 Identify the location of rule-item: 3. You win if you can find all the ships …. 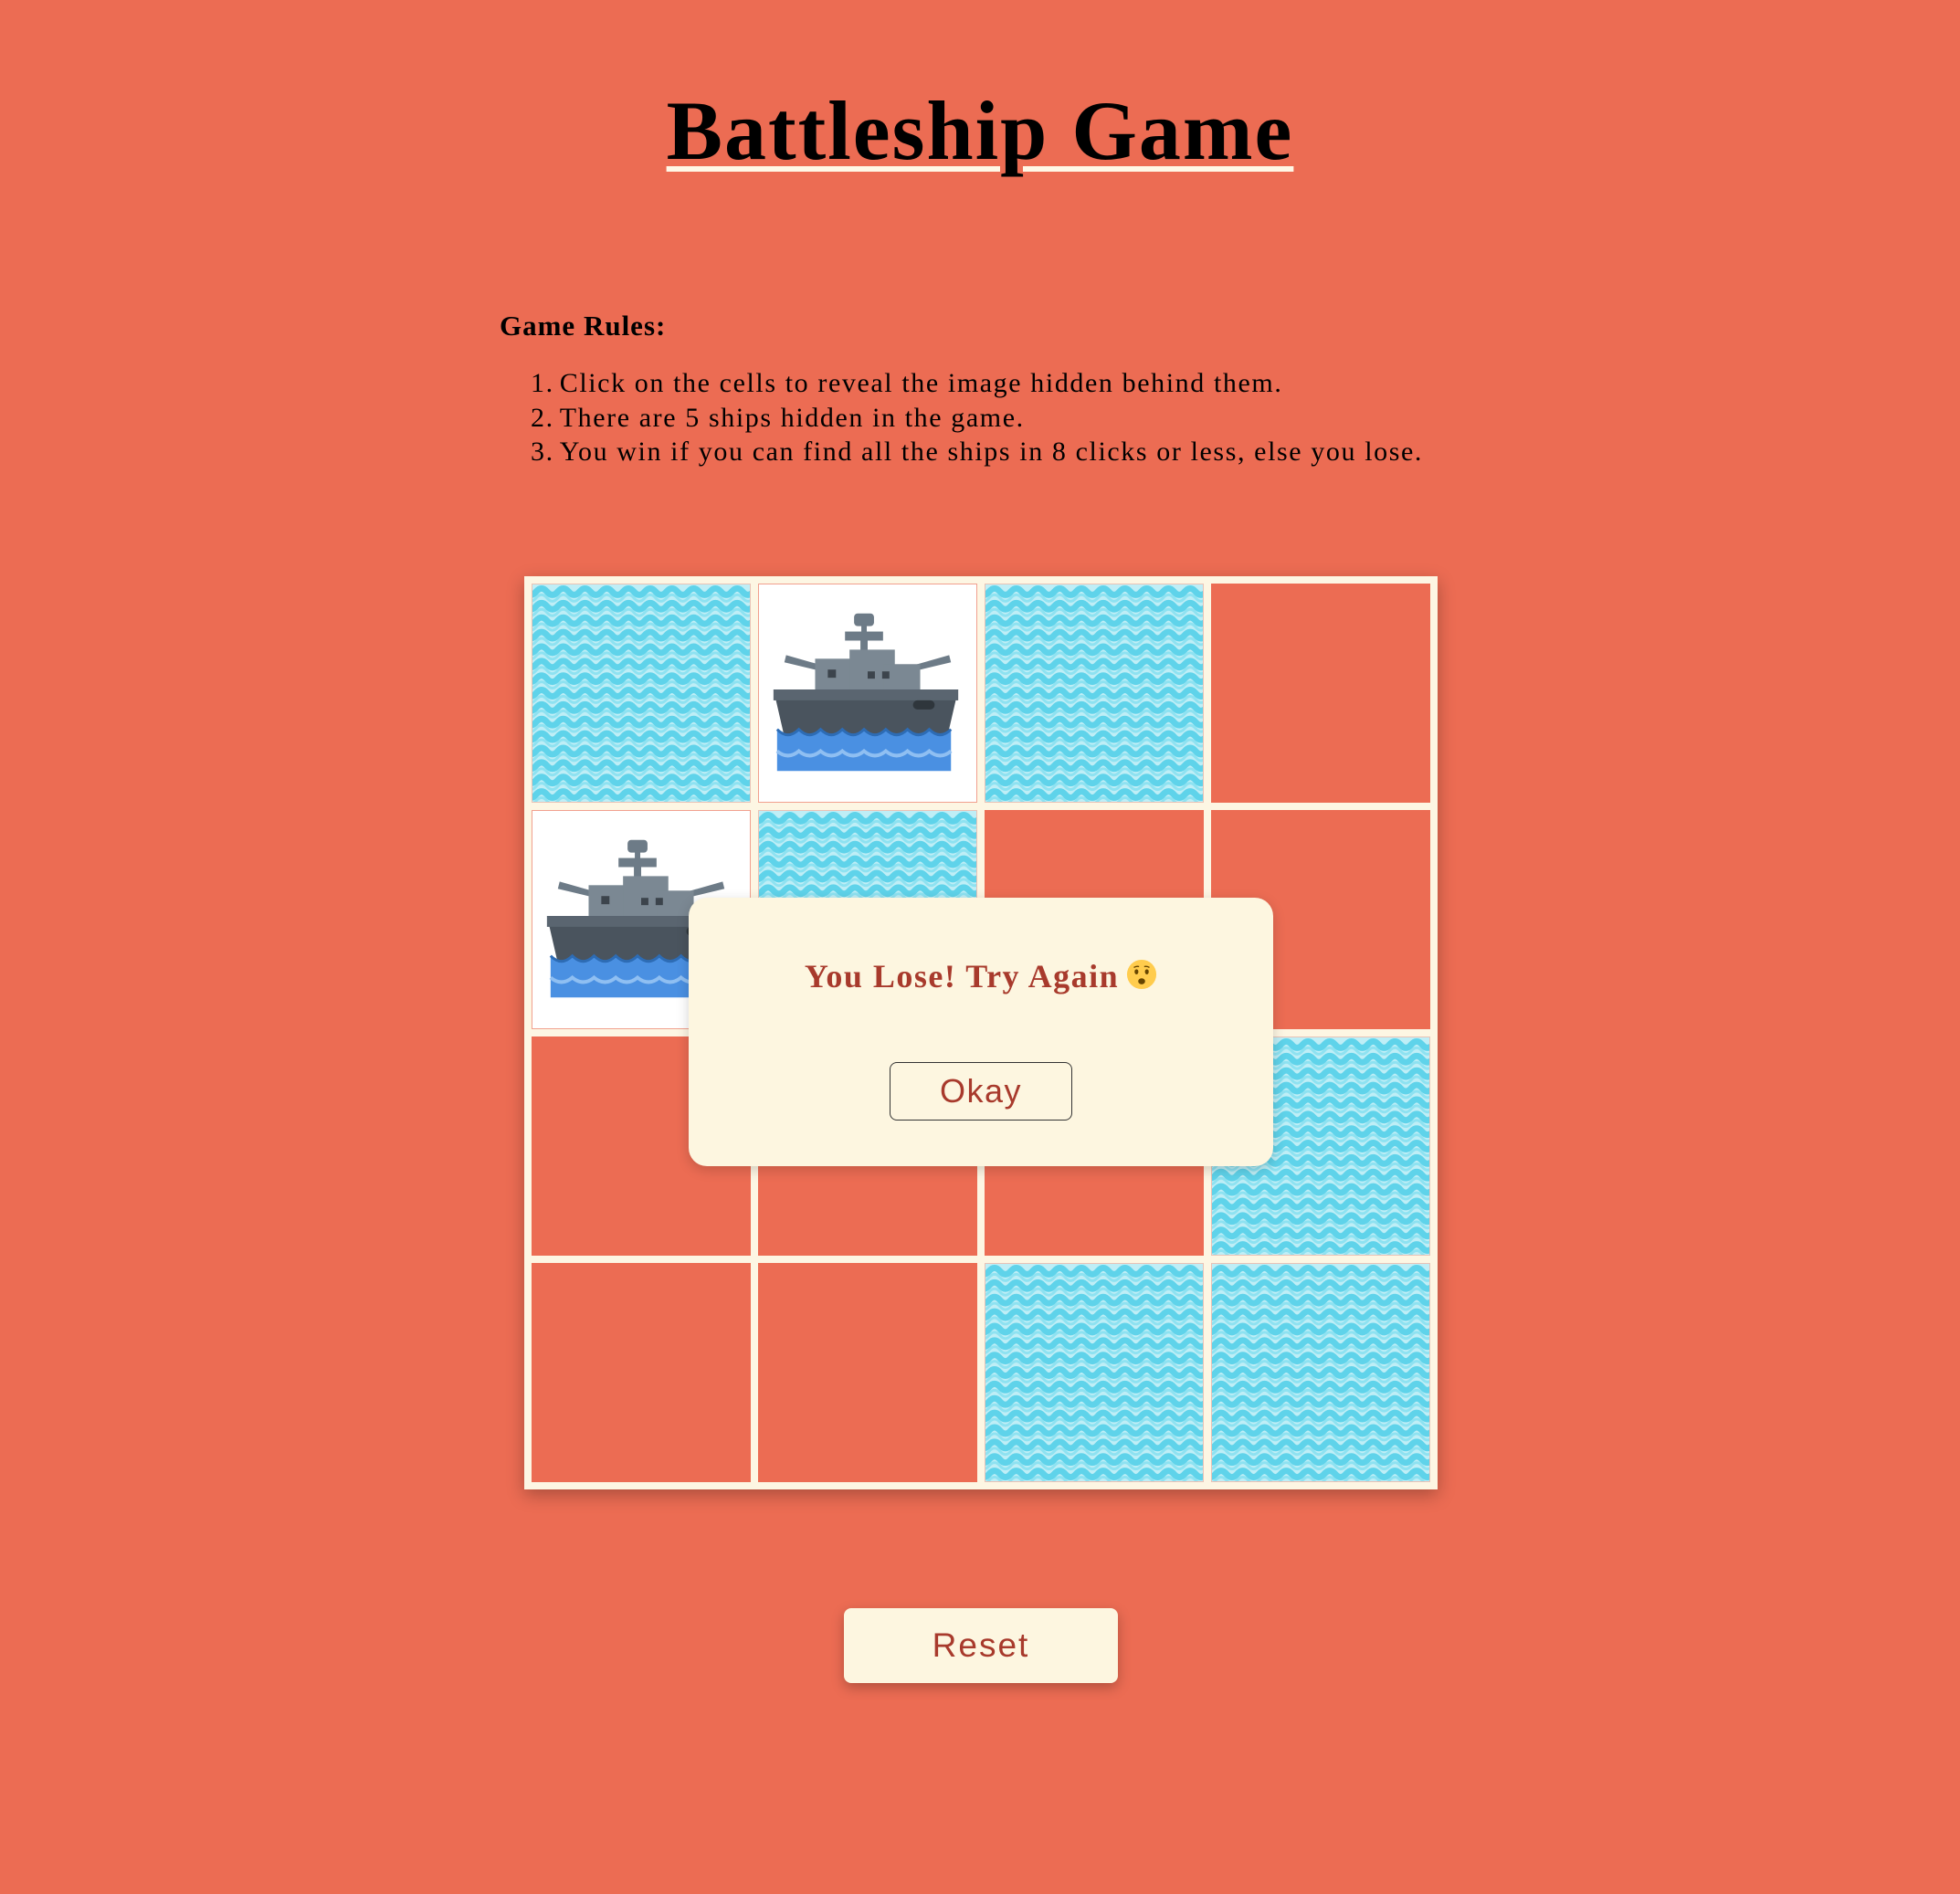
(977, 452).